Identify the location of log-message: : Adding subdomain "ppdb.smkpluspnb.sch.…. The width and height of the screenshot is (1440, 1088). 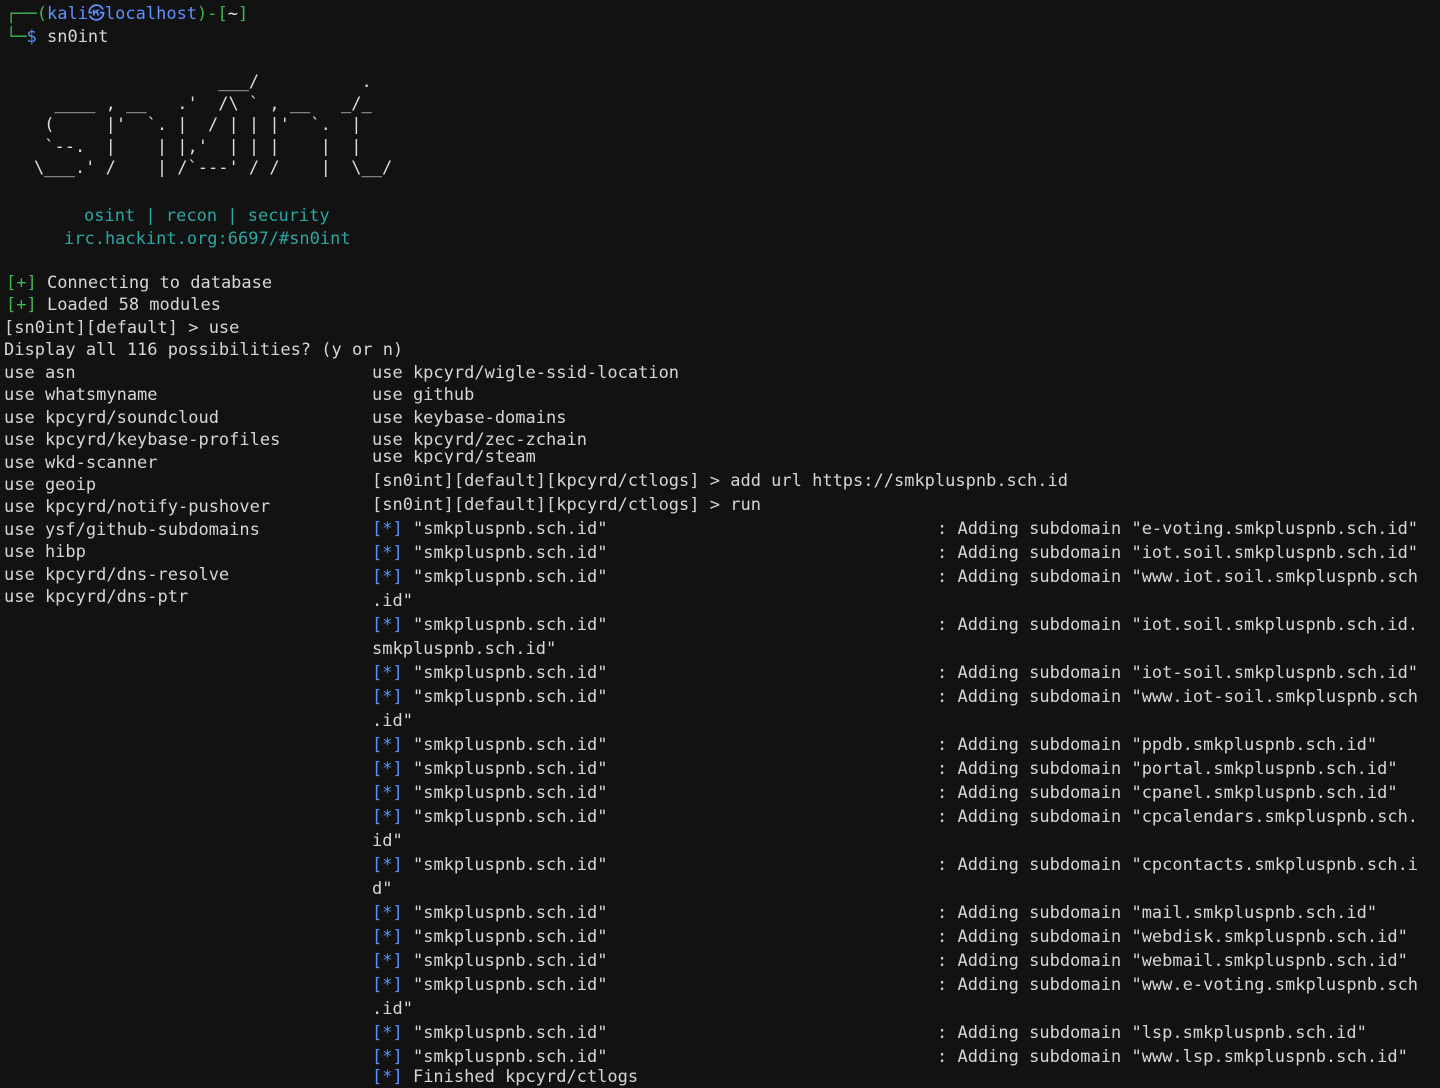
(1157, 745).